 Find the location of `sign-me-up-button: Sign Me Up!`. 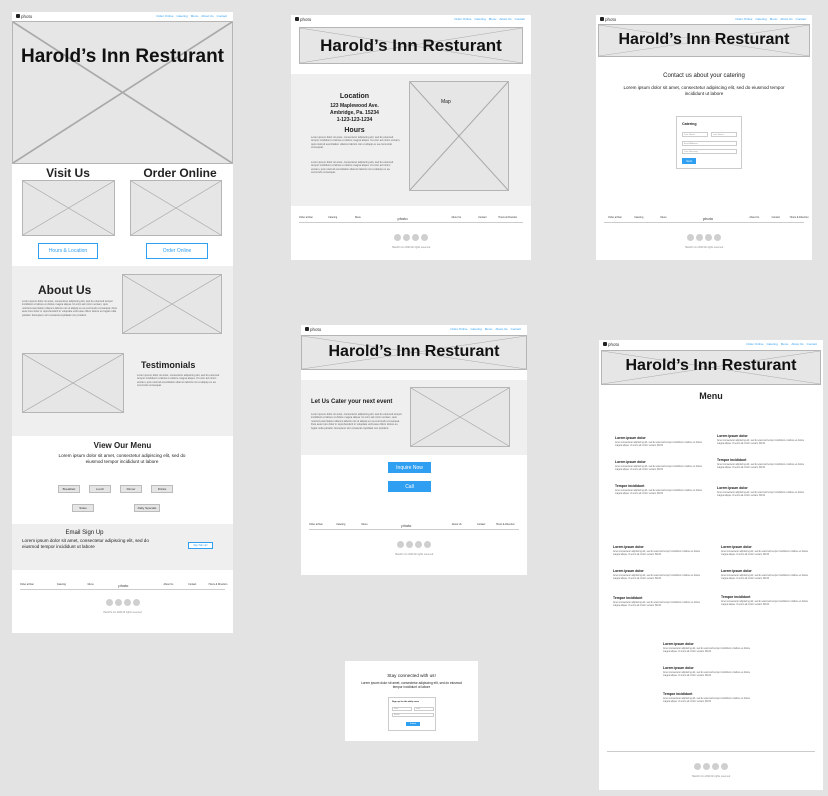

sign-me-up-button: Sign Me Up! is located at coordinates (200, 545).